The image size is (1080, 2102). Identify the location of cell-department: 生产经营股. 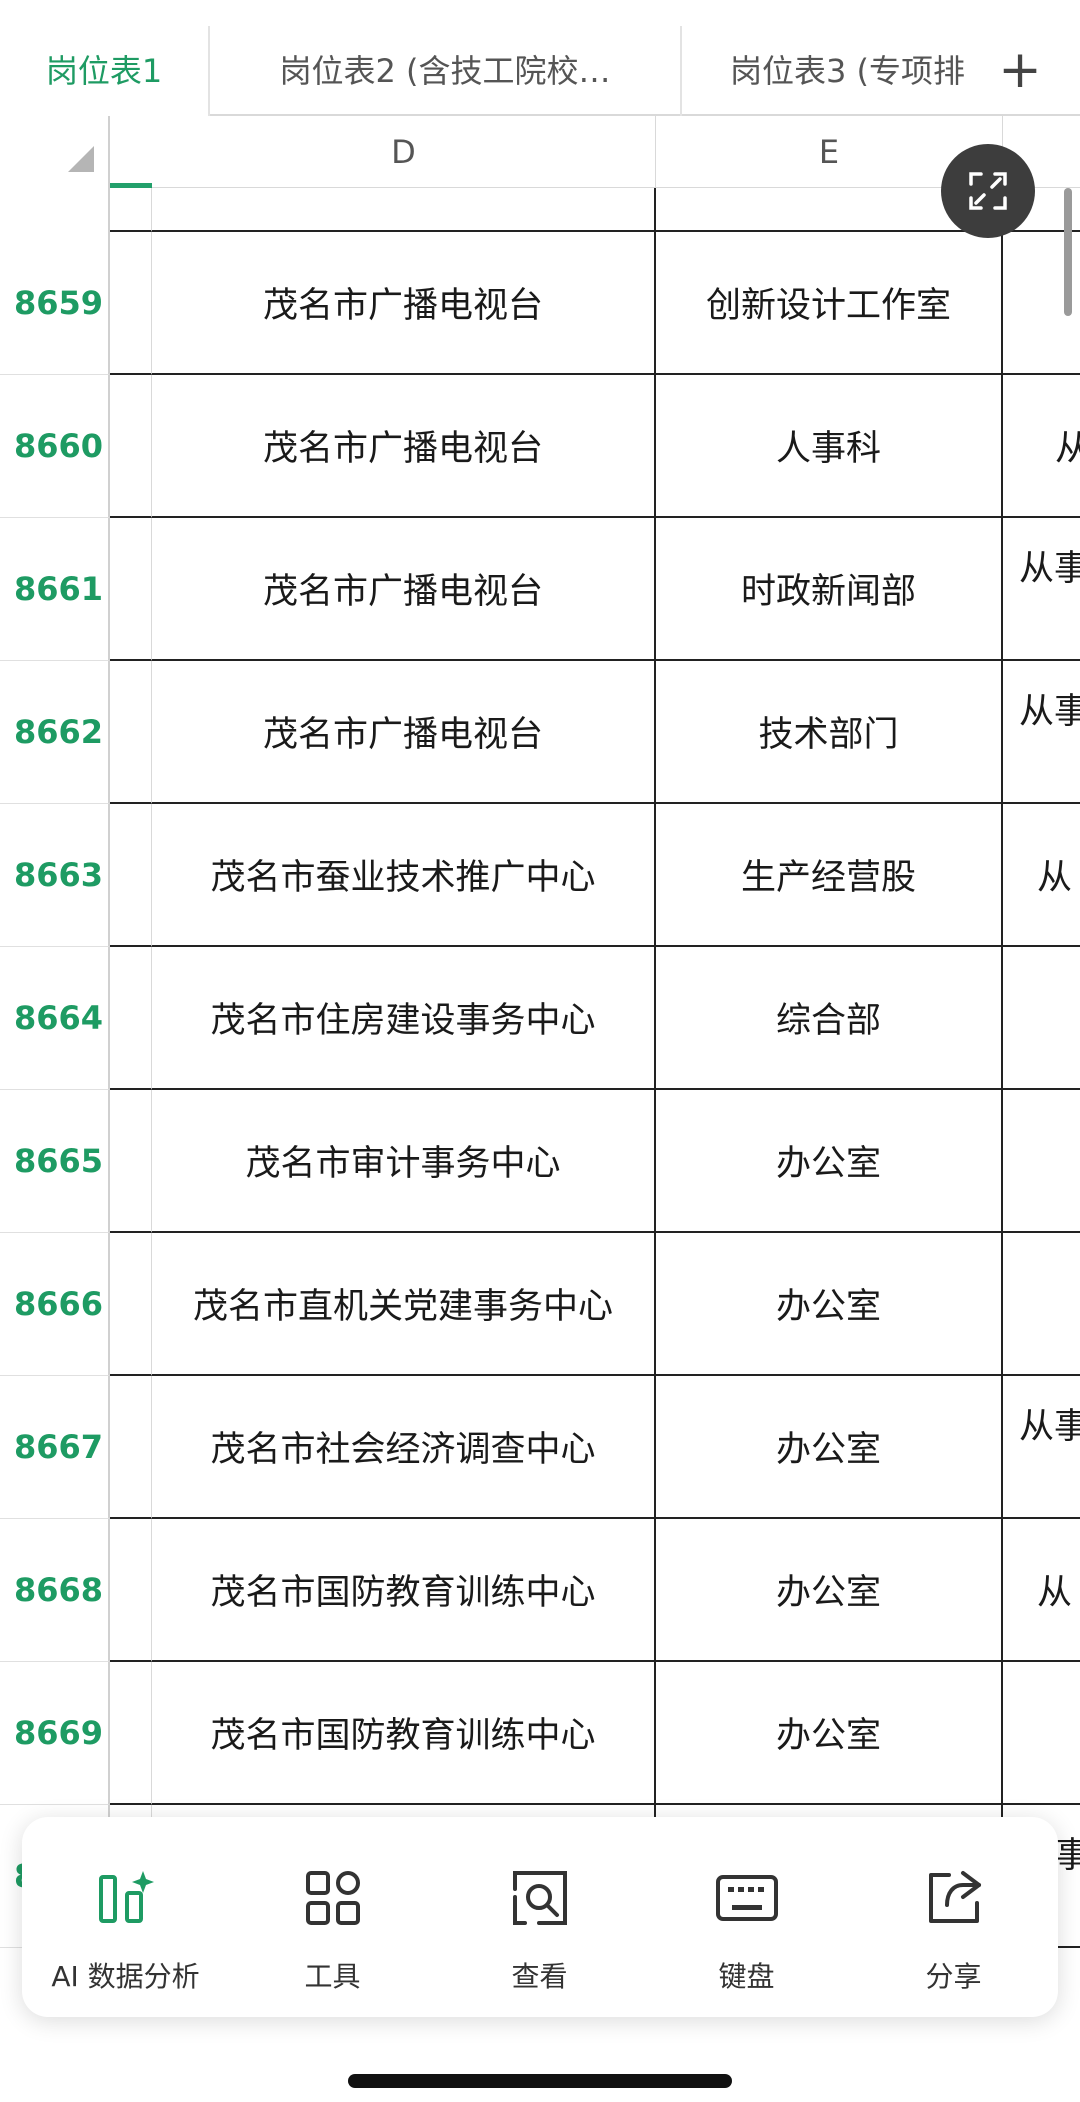
(829, 875).